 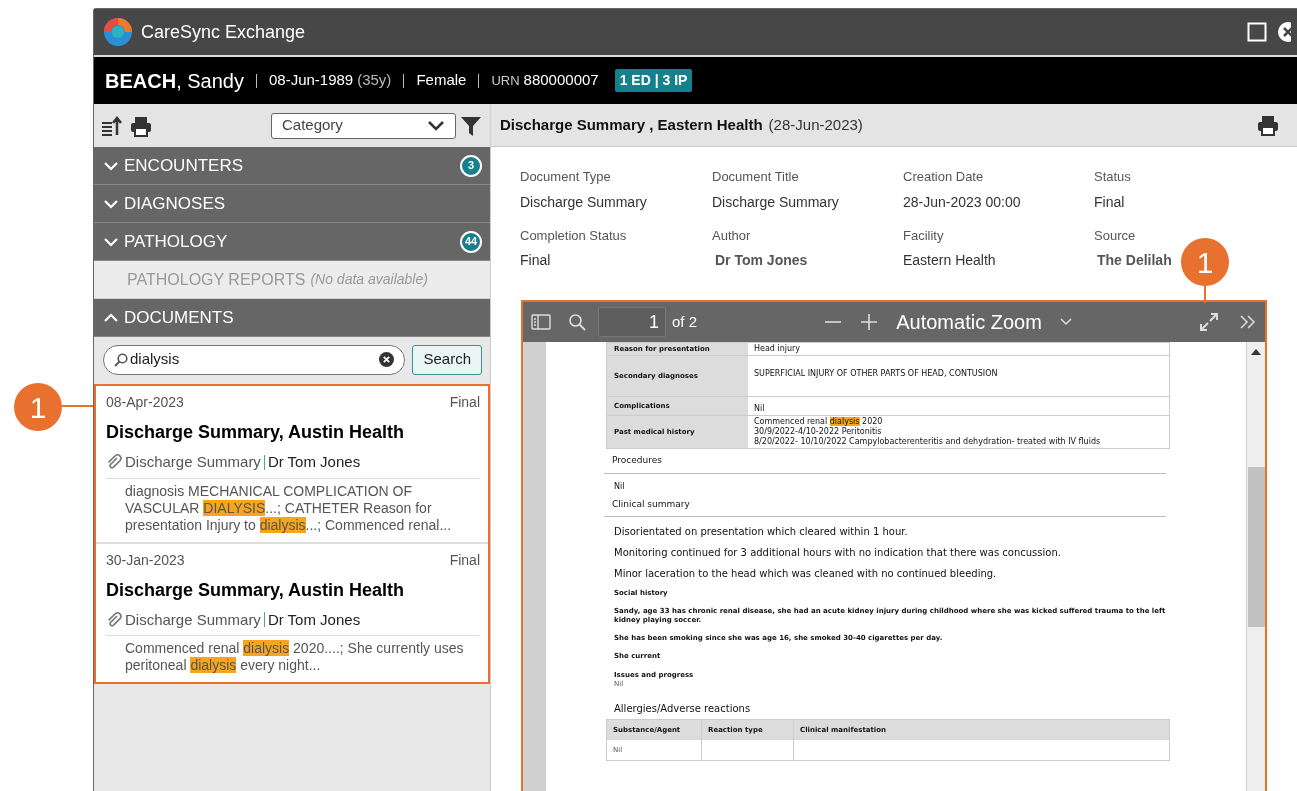 What do you see at coordinates (837, 552) in the screenshot?
I see `summary-paragraph: Monitoring continued for 3 additional hours with no indication that there was concussion.` at bounding box center [837, 552].